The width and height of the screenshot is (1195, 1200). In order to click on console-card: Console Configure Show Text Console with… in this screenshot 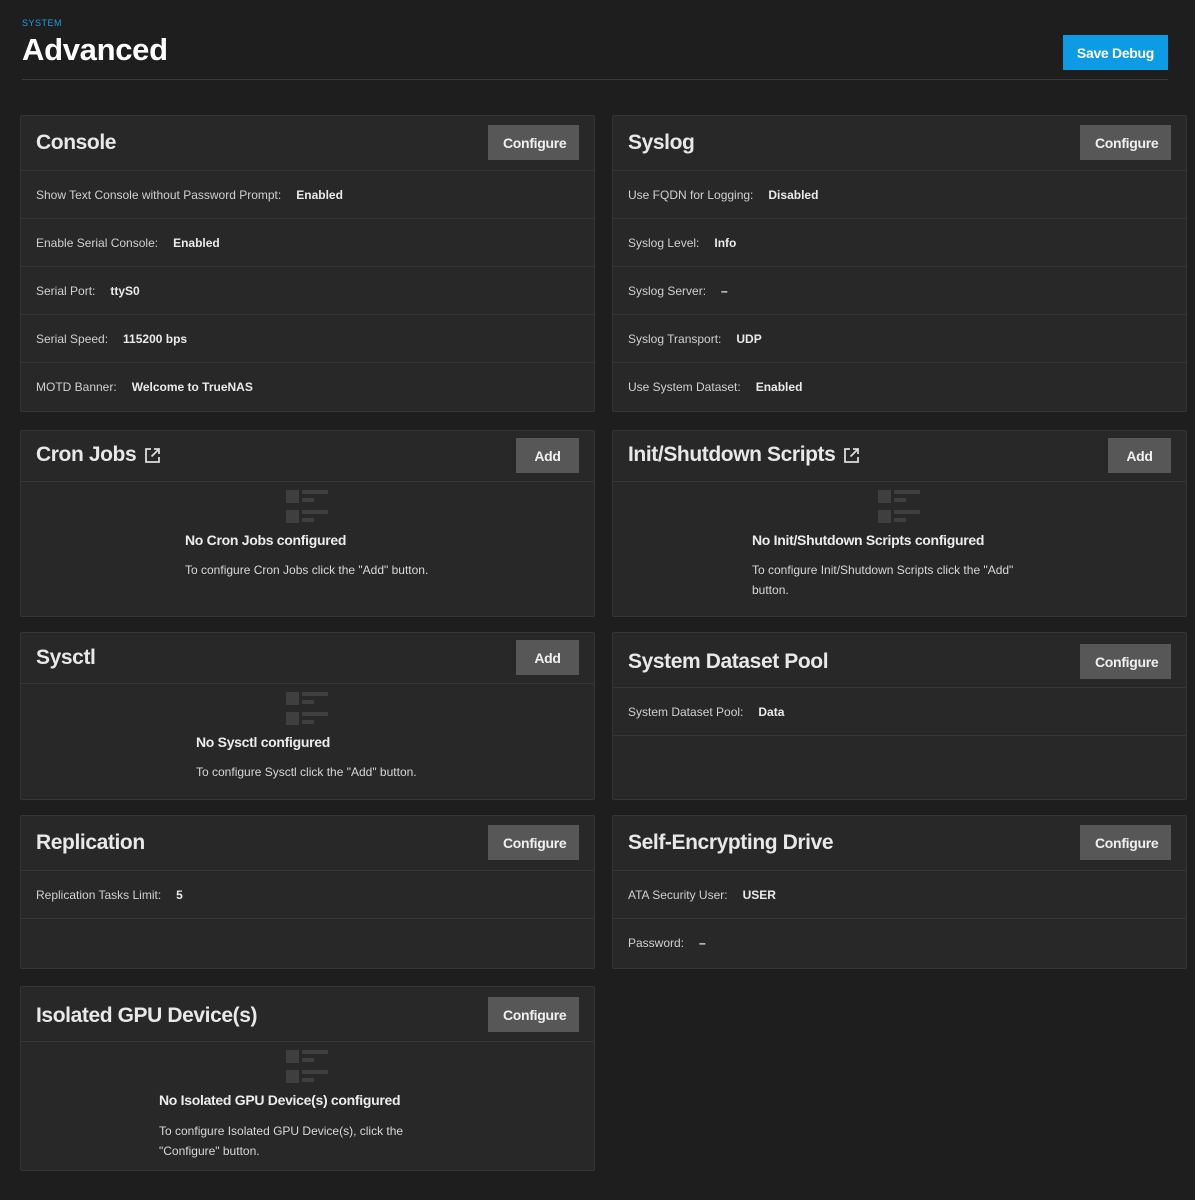, I will do `click(307, 263)`.